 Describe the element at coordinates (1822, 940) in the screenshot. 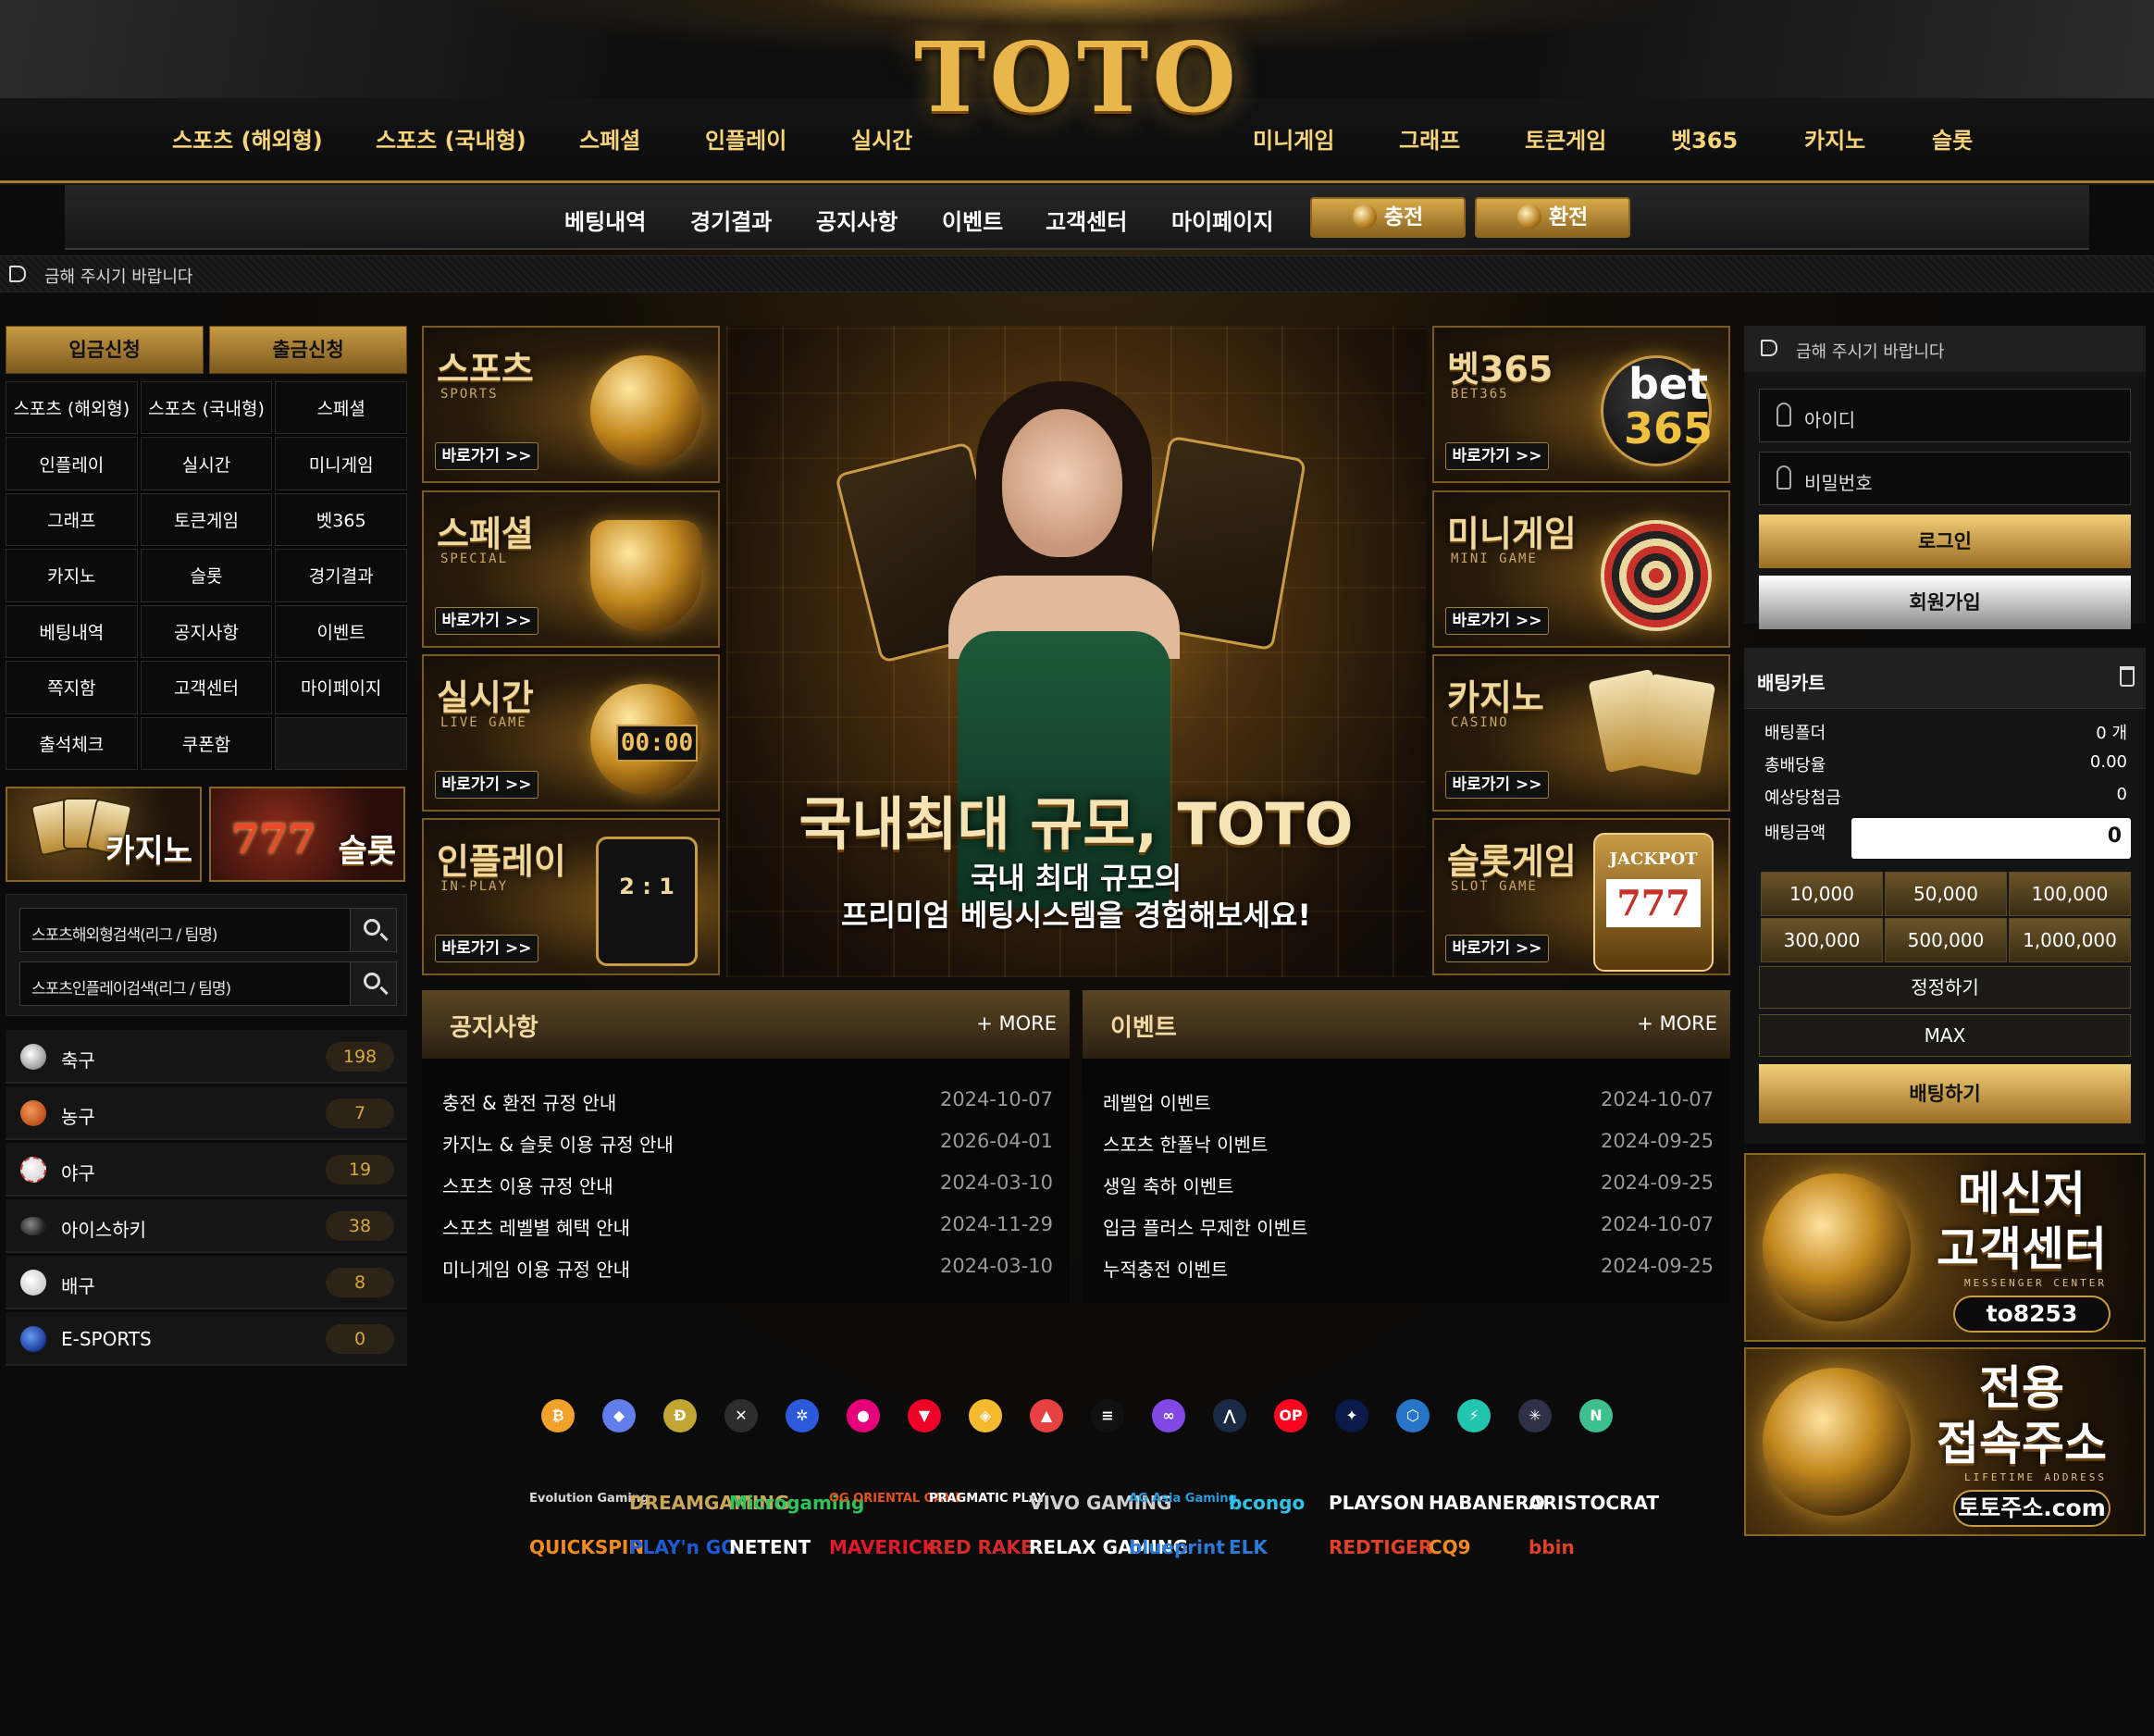

I see `amount-button: 300,000` at that location.